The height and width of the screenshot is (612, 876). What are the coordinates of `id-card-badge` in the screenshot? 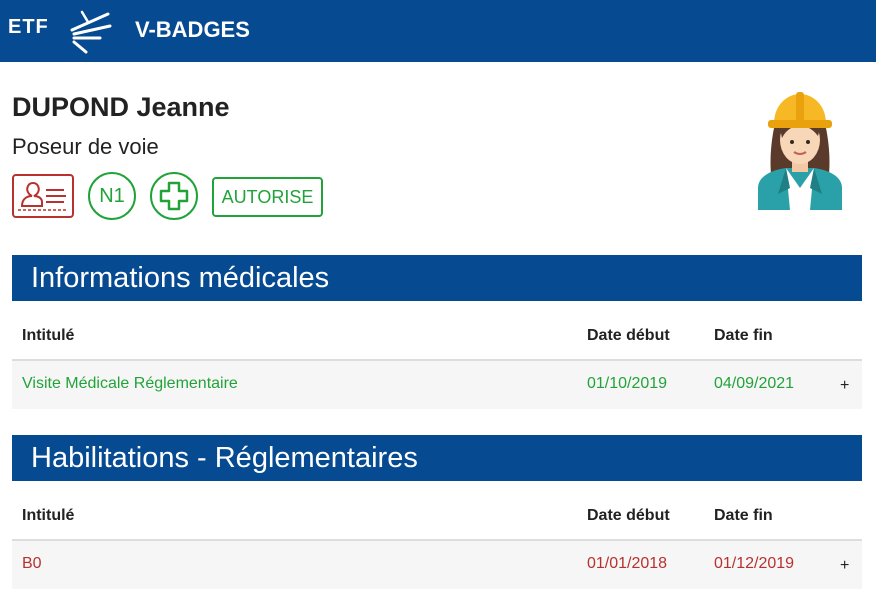 It's located at (43, 196).